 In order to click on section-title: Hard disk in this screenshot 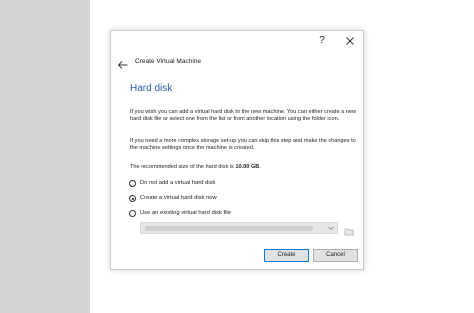, I will do `click(151, 88)`.